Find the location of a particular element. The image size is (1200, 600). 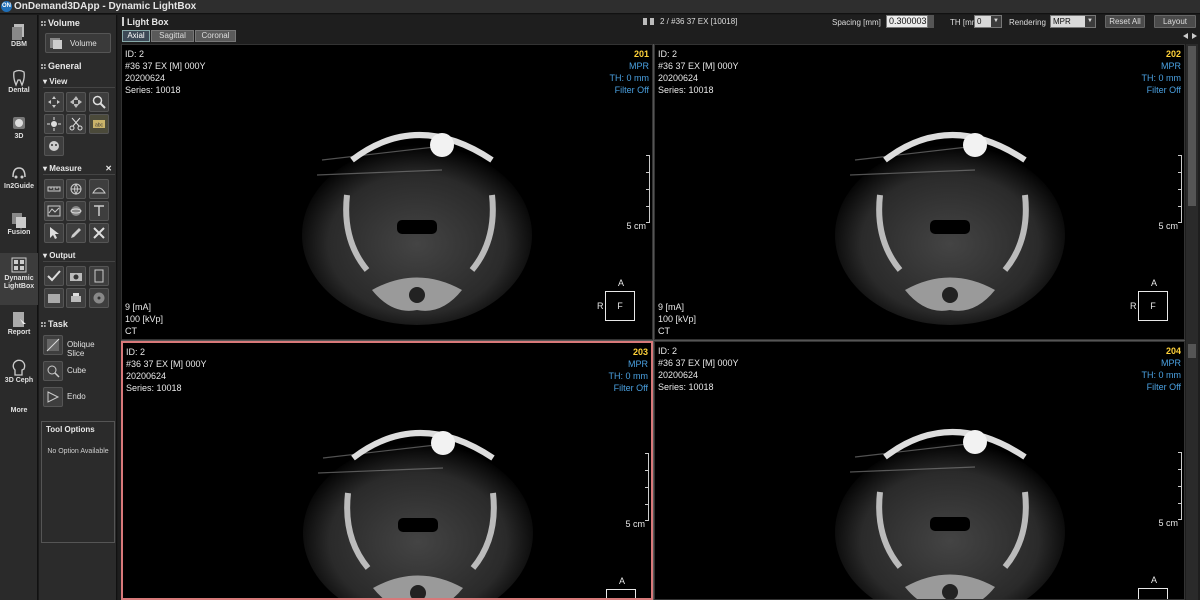

print-button is located at coordinates (76, 298).